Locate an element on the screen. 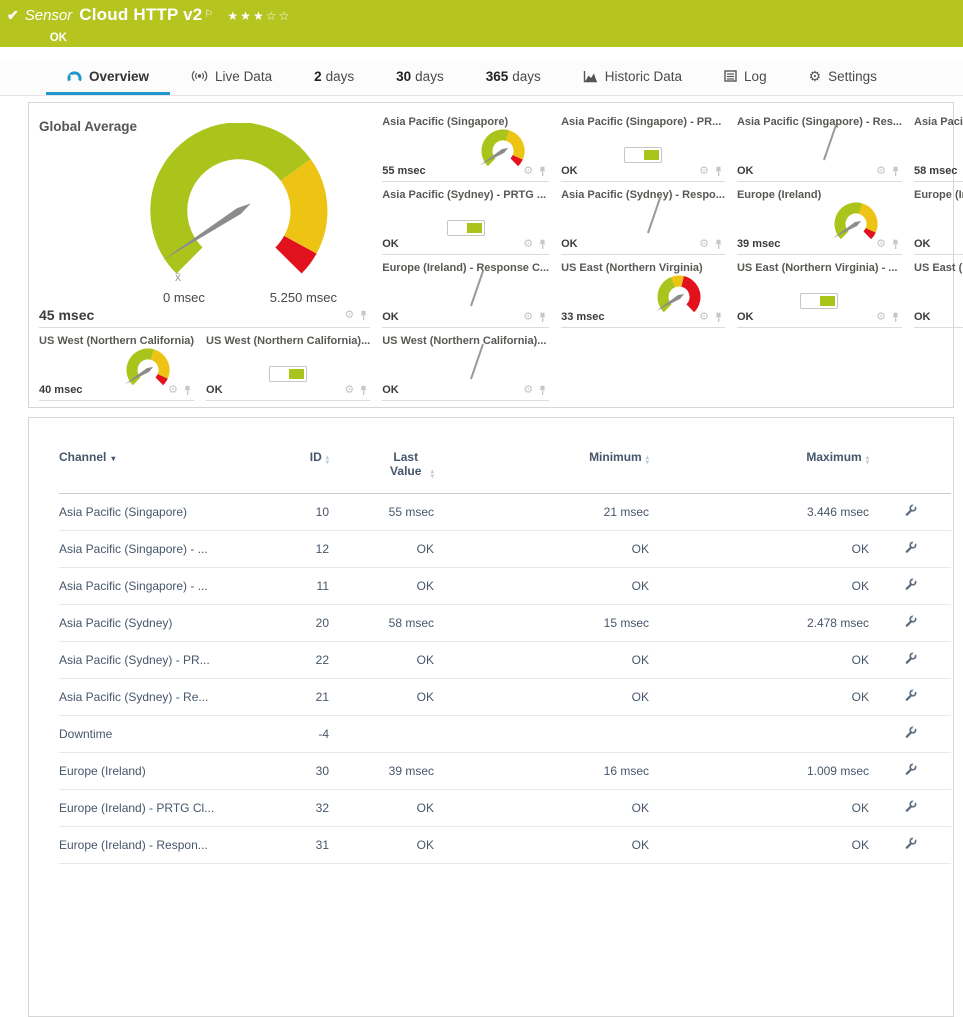 The height and width of the screenshot is (1017, 963). cell-channel: Europe (Ireland) is located at coordinates (159, 771).